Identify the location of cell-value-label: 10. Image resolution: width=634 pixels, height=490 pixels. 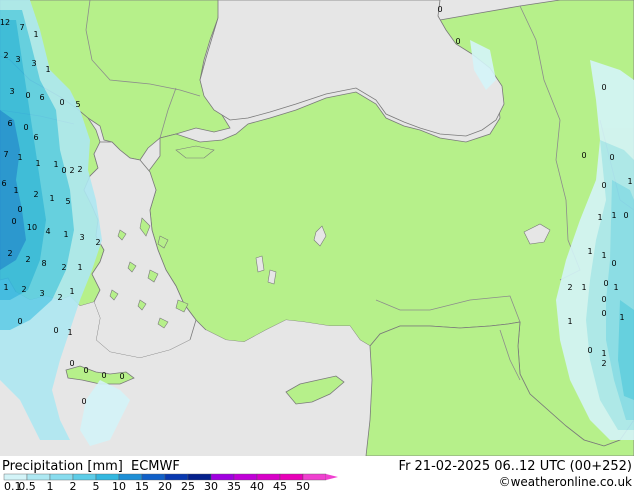
(32, 227).